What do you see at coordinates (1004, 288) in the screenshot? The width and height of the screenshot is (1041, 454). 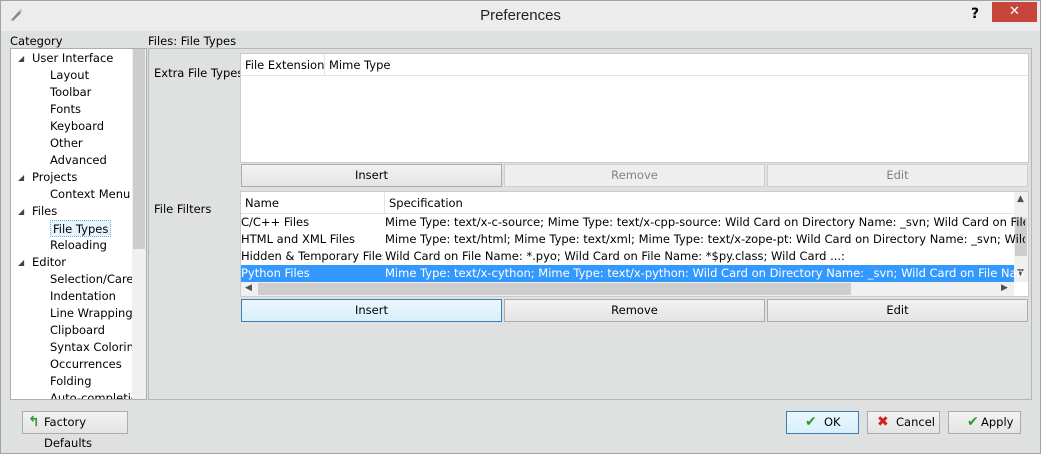 I see `scroll-right-icon: ▶` at bounding box center [1004, 288].